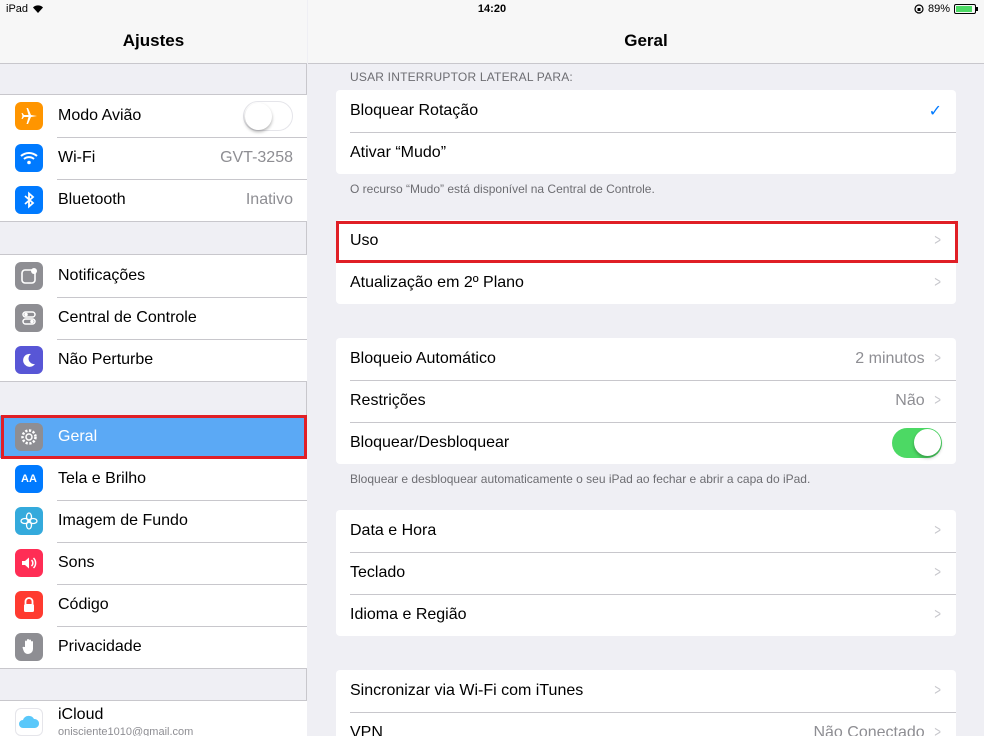  What do you see at coordinates (29, 276) in the screenshot?
I see `notifications-icon` at bounding box center [29, 276].